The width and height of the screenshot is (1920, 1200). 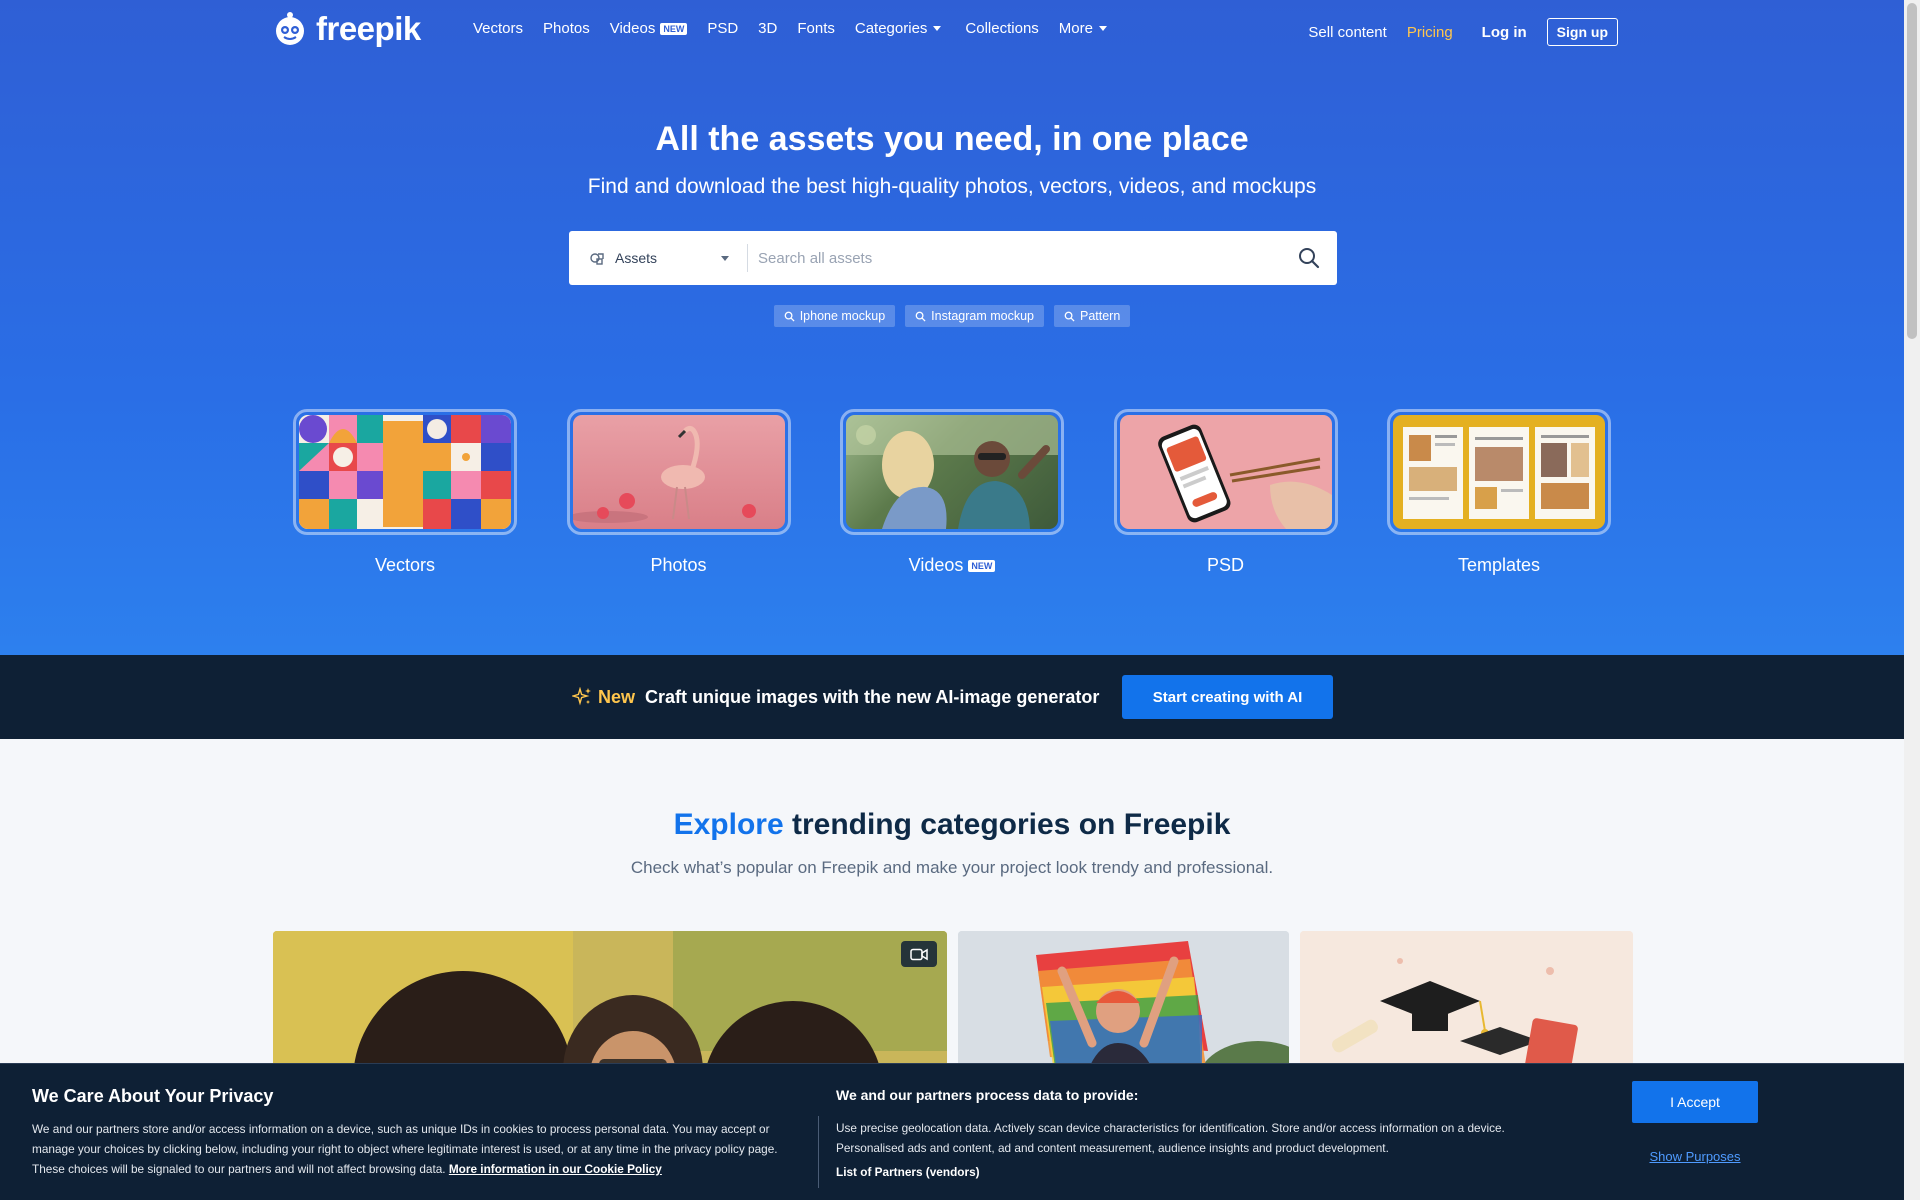 What do you see at coordinates (908, 1172) in the screenshot?
I see `partners-list-link: List of Partners (vendors)` at bounding box center [908, 1172].